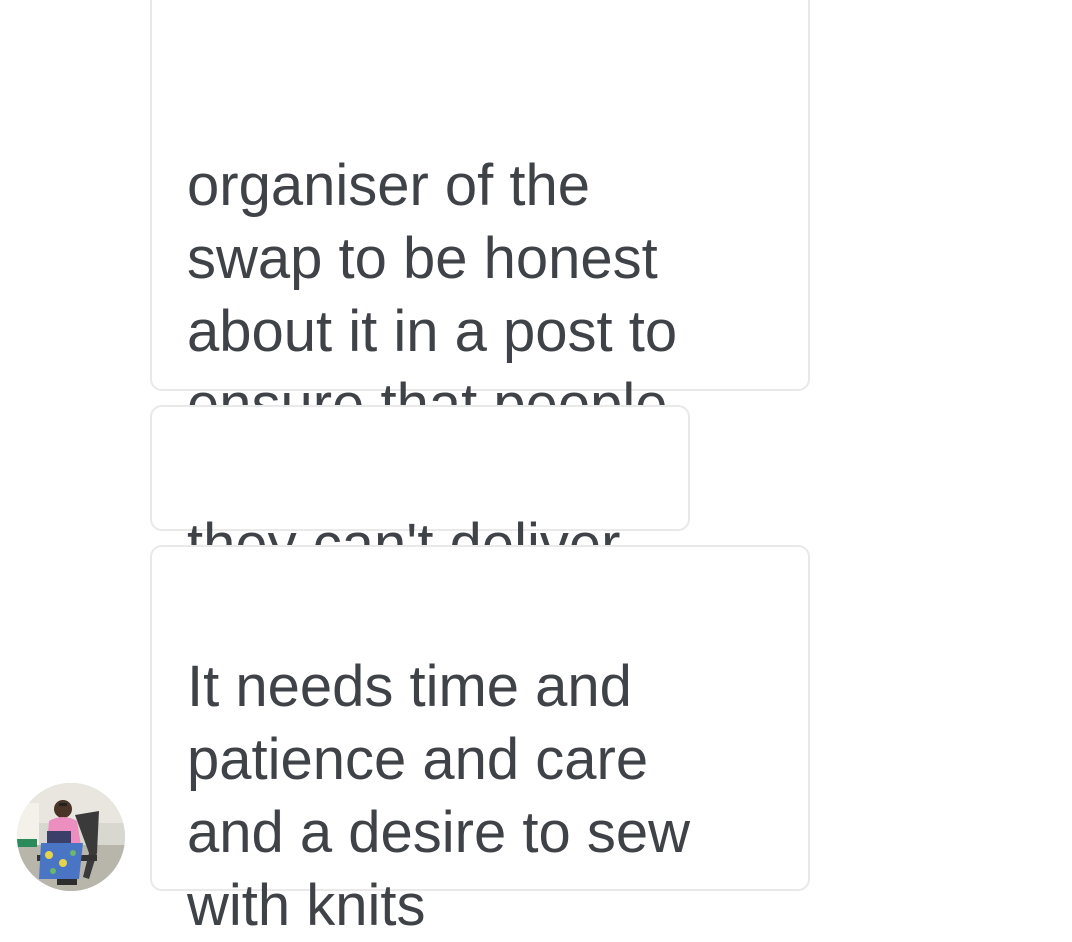 This screenshot has width=1072, height=942. I want to click on person-sewing-photo-icon, so click(71, 837).